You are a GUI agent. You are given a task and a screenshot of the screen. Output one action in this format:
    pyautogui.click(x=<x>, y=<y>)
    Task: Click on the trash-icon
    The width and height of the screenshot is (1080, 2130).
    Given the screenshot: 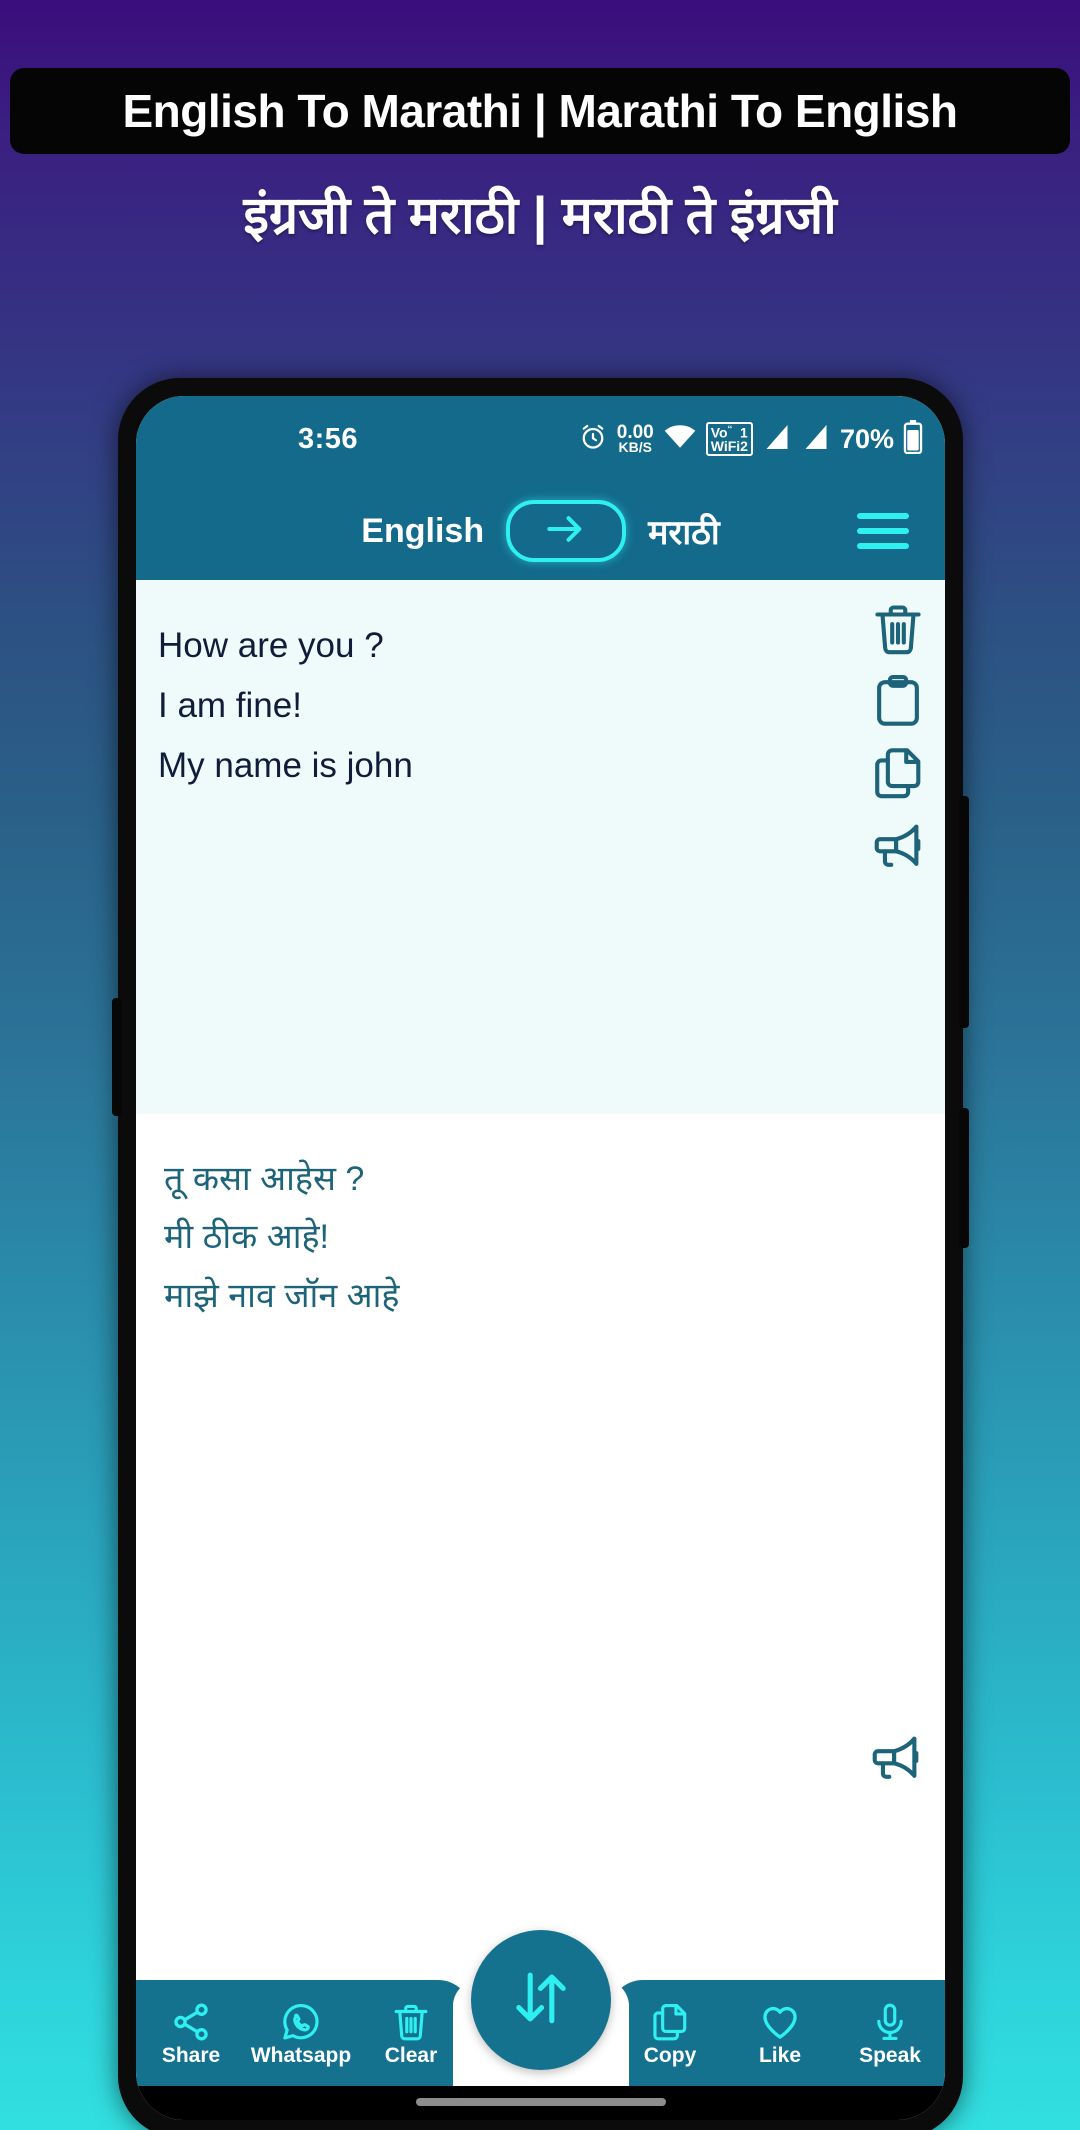 What is the action you would take?
    pyautogui.click(x=411, y=2022)
    